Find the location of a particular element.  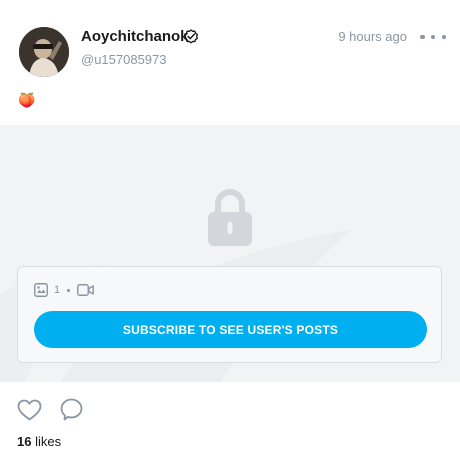

media-counts: 1 is located at coordinates (64, 290).